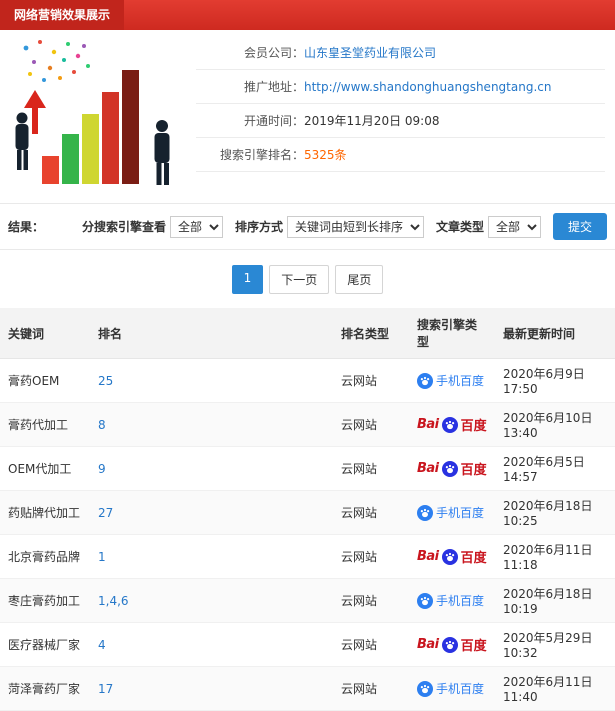  I want to click on keyword-cell: OEM代加工, so click(45, 468).